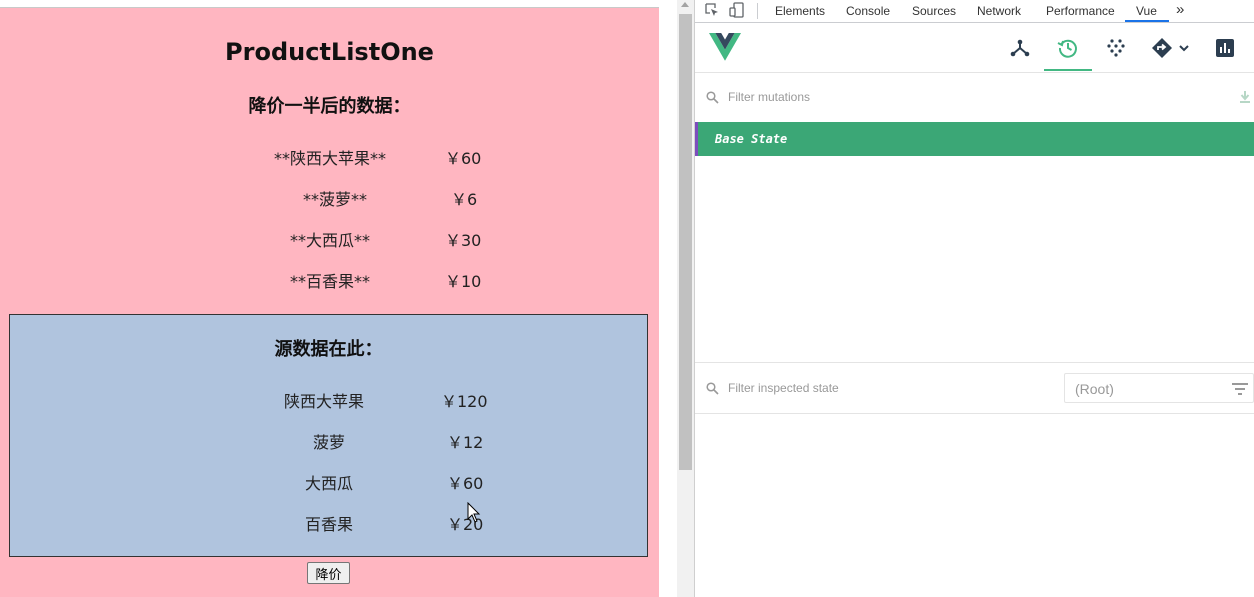 Image resolution: width=1254 pixels, height=597 pixels. I want to click on product-name: **菠萝**, so click(335, 199).